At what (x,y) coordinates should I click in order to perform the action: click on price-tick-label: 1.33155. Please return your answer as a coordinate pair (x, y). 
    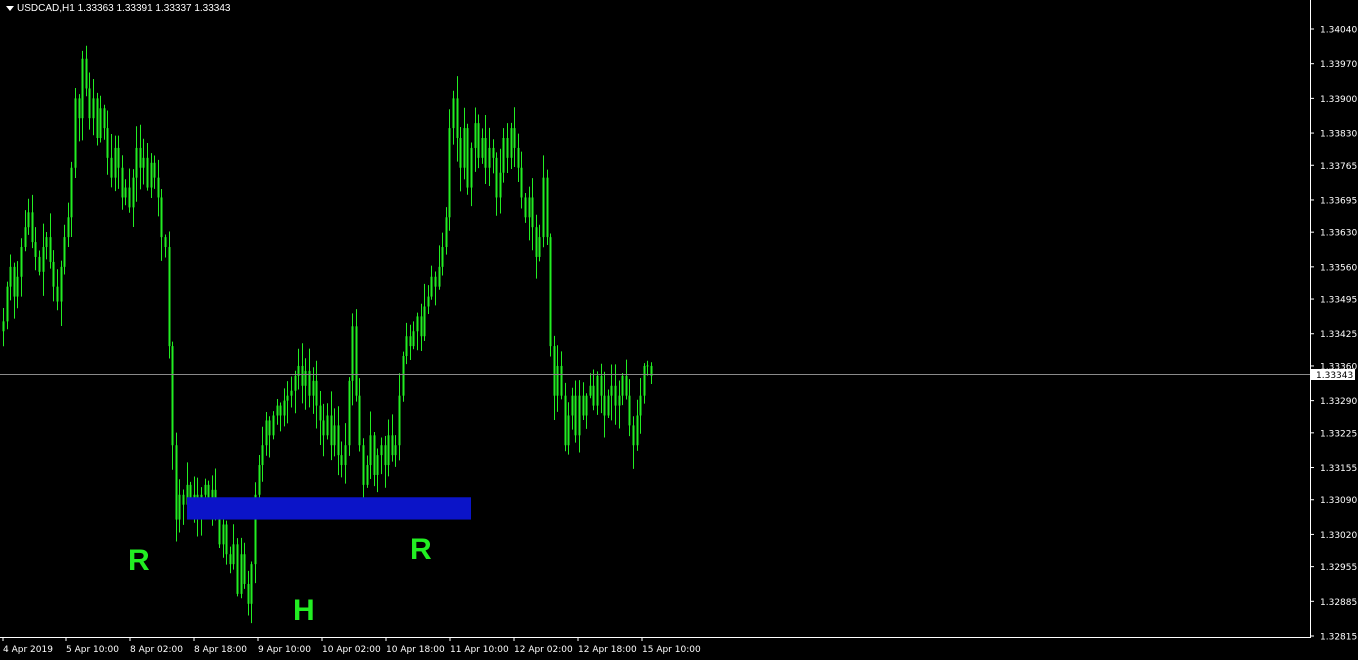
    Looking at the image, I should click on (1338, 469).